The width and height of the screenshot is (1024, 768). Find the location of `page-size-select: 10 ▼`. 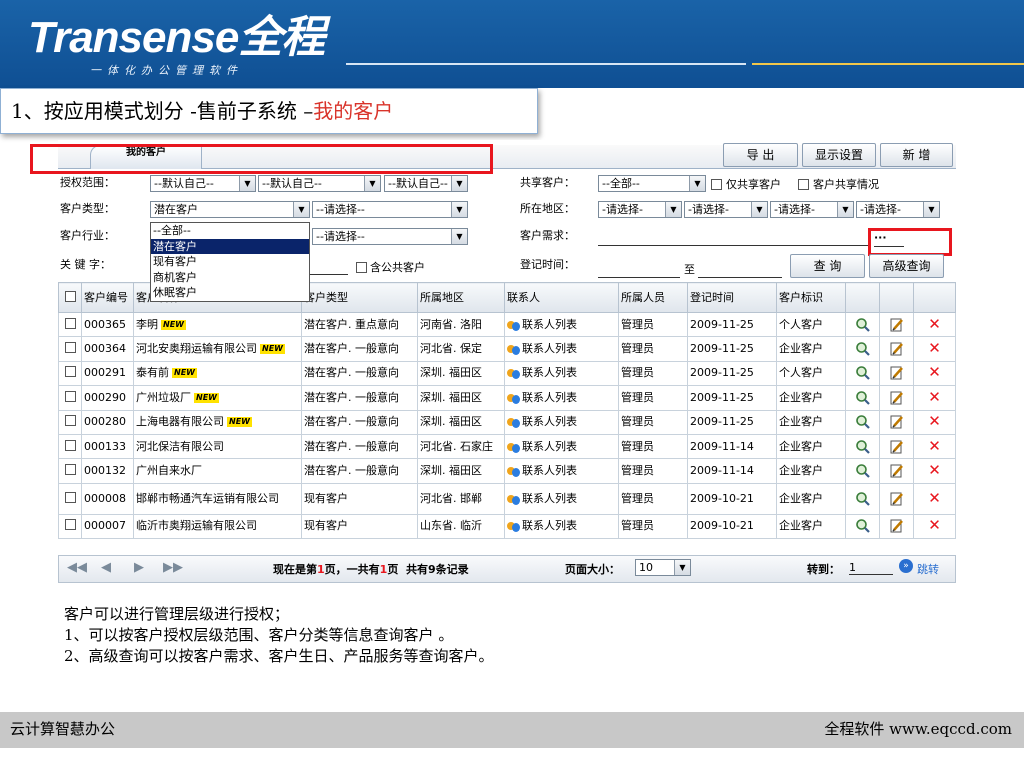

page-size-select: 10 ▼ is located at coordinates (663, 567).